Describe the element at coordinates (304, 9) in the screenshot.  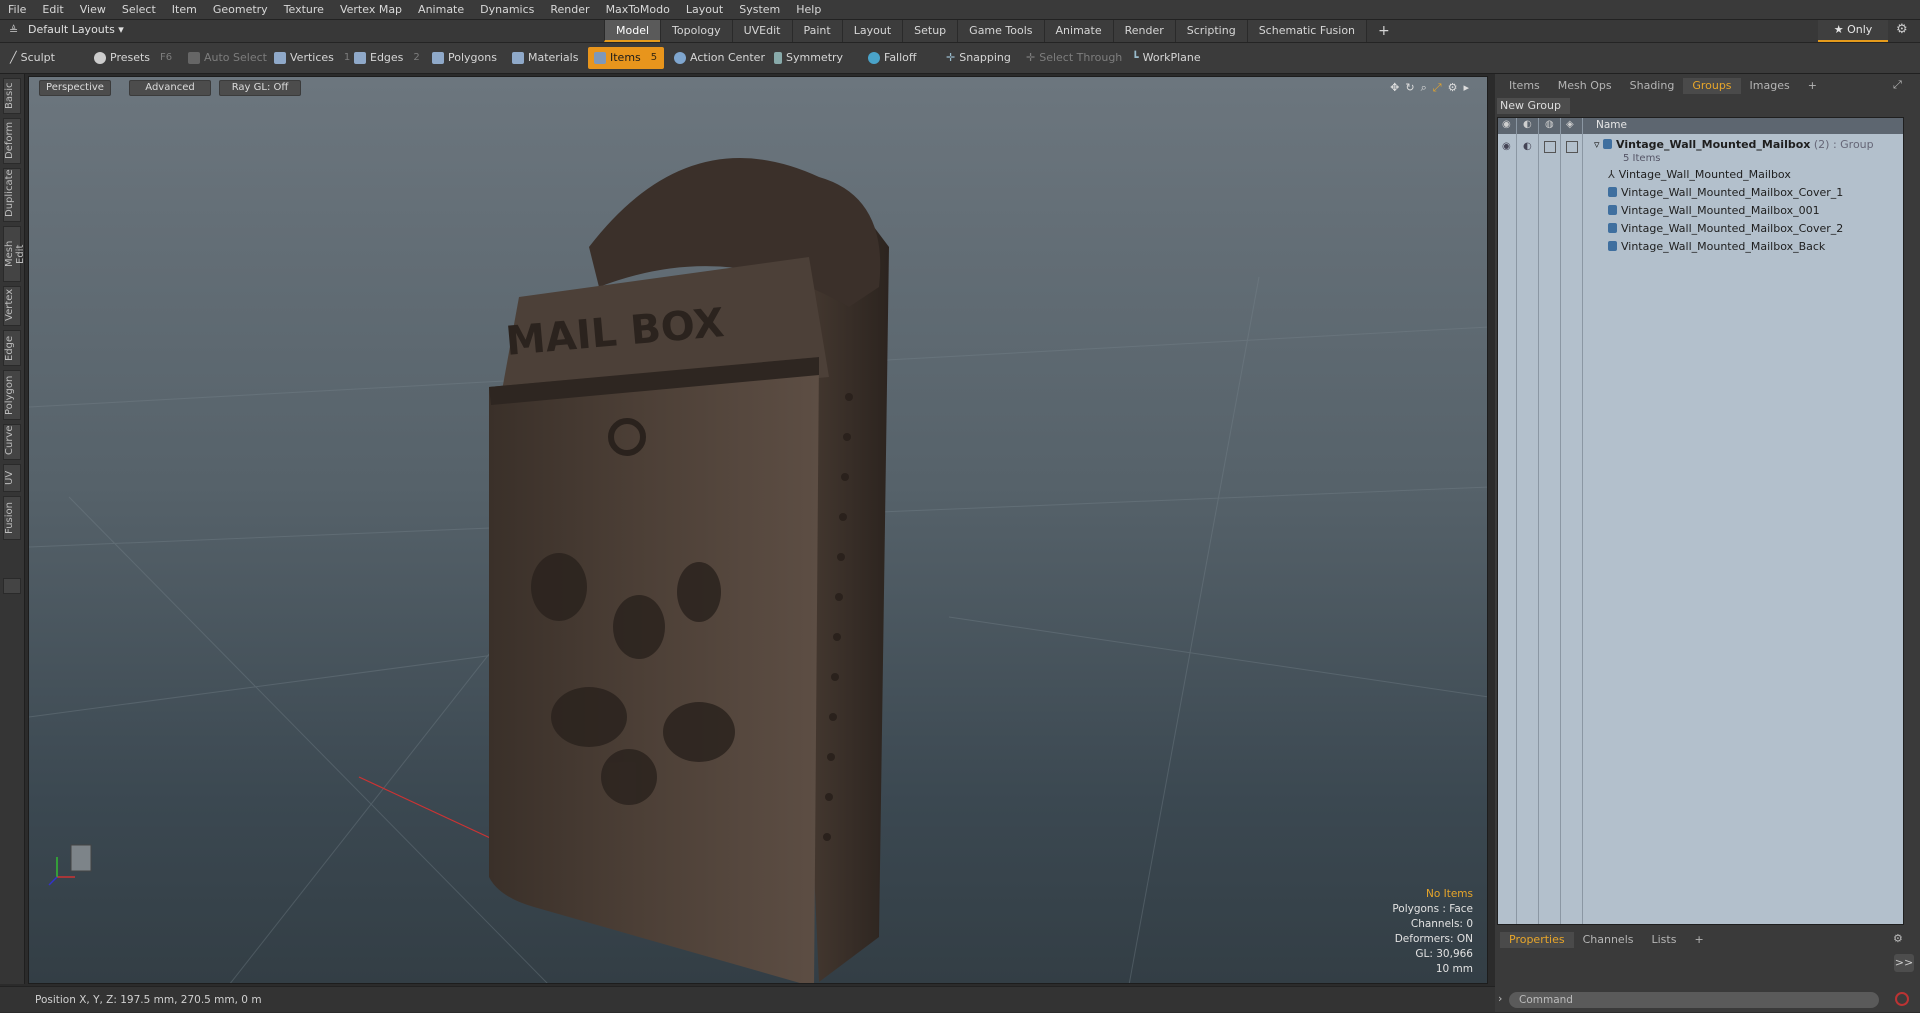
I see `menu-texture: Texture` at that location.